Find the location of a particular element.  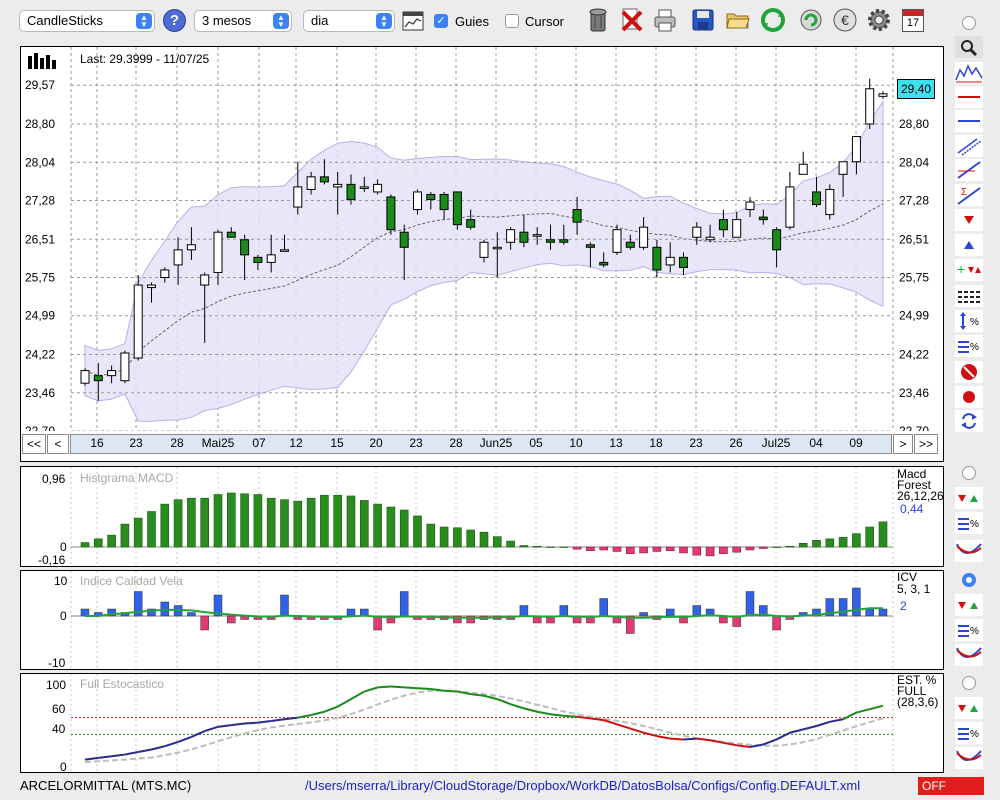

stoch-d-line is located at coordinates (484, 726).